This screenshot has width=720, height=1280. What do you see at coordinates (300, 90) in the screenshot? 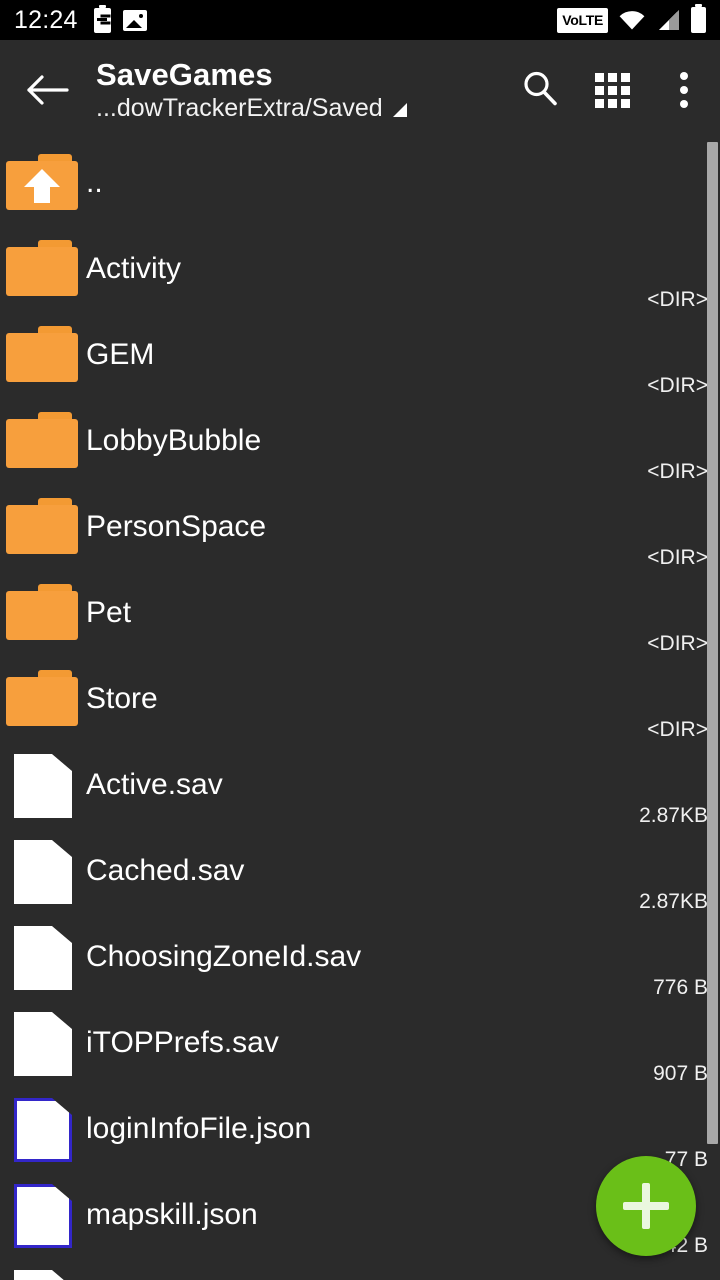
I see `toolbar-titles: SaveGames ...dowTrackerExtra/Saved` at bounding box center [300, 90].